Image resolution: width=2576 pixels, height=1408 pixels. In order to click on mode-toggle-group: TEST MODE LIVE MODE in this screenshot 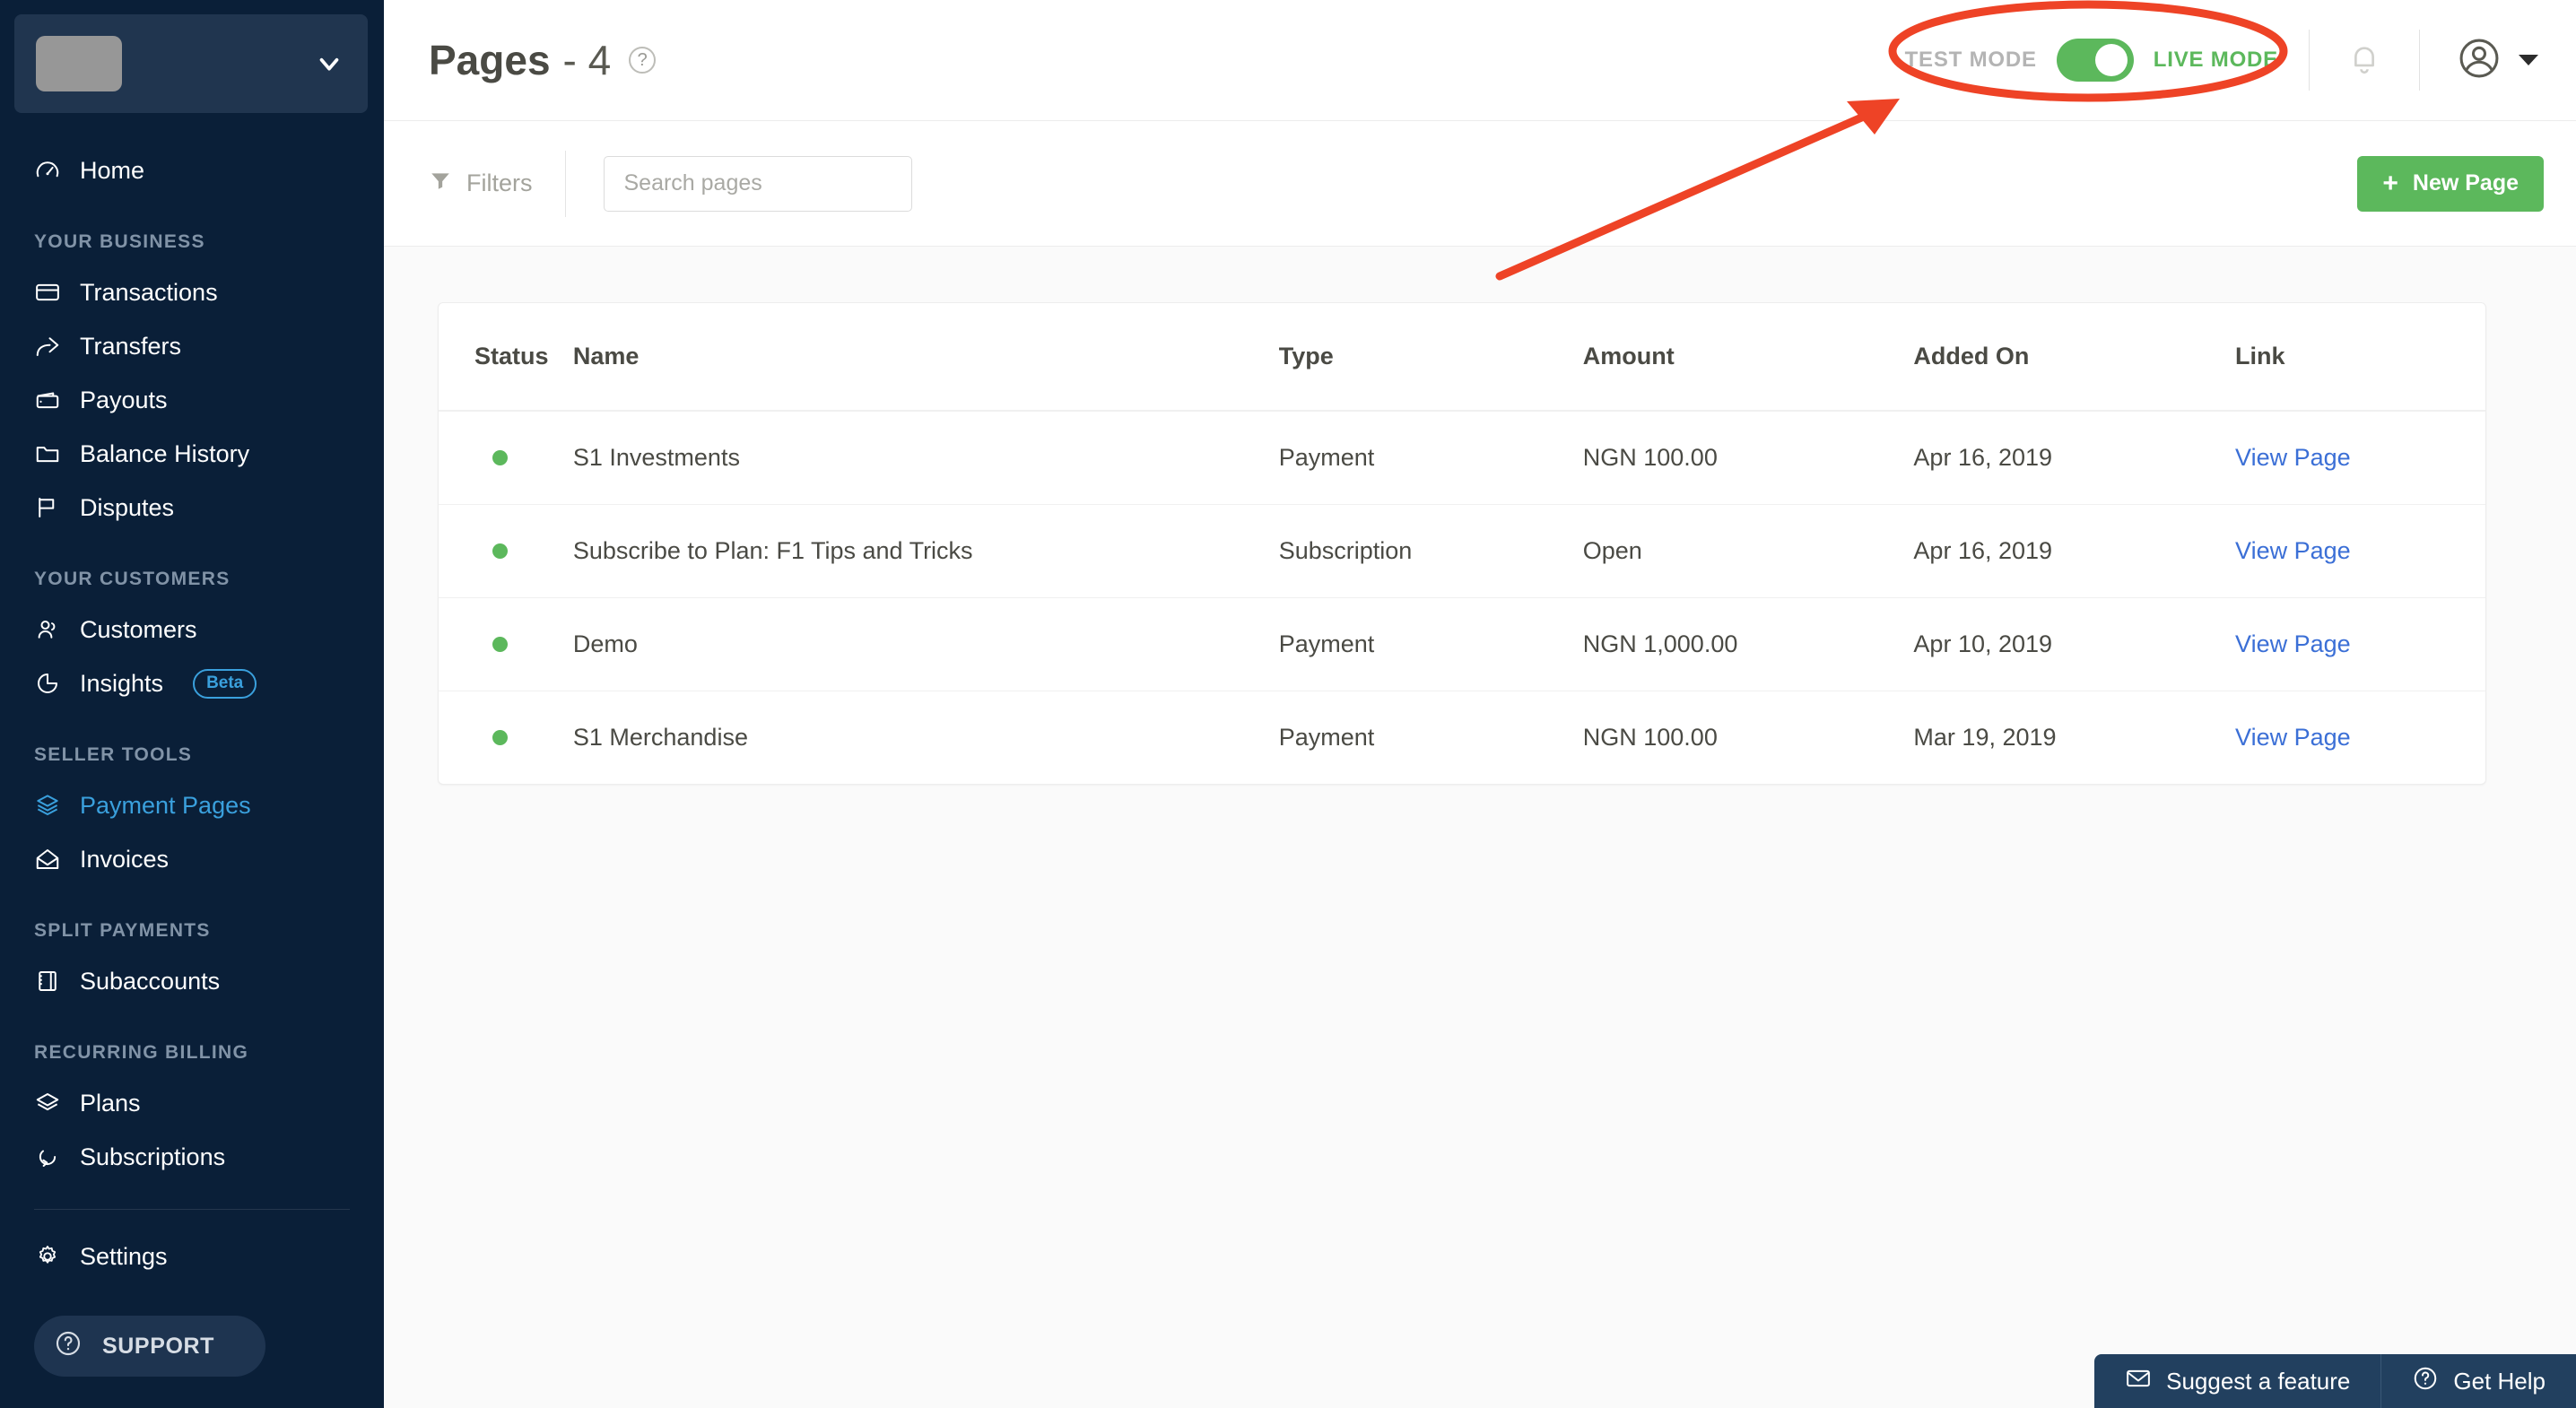, I will do `click(2092, 60)`.